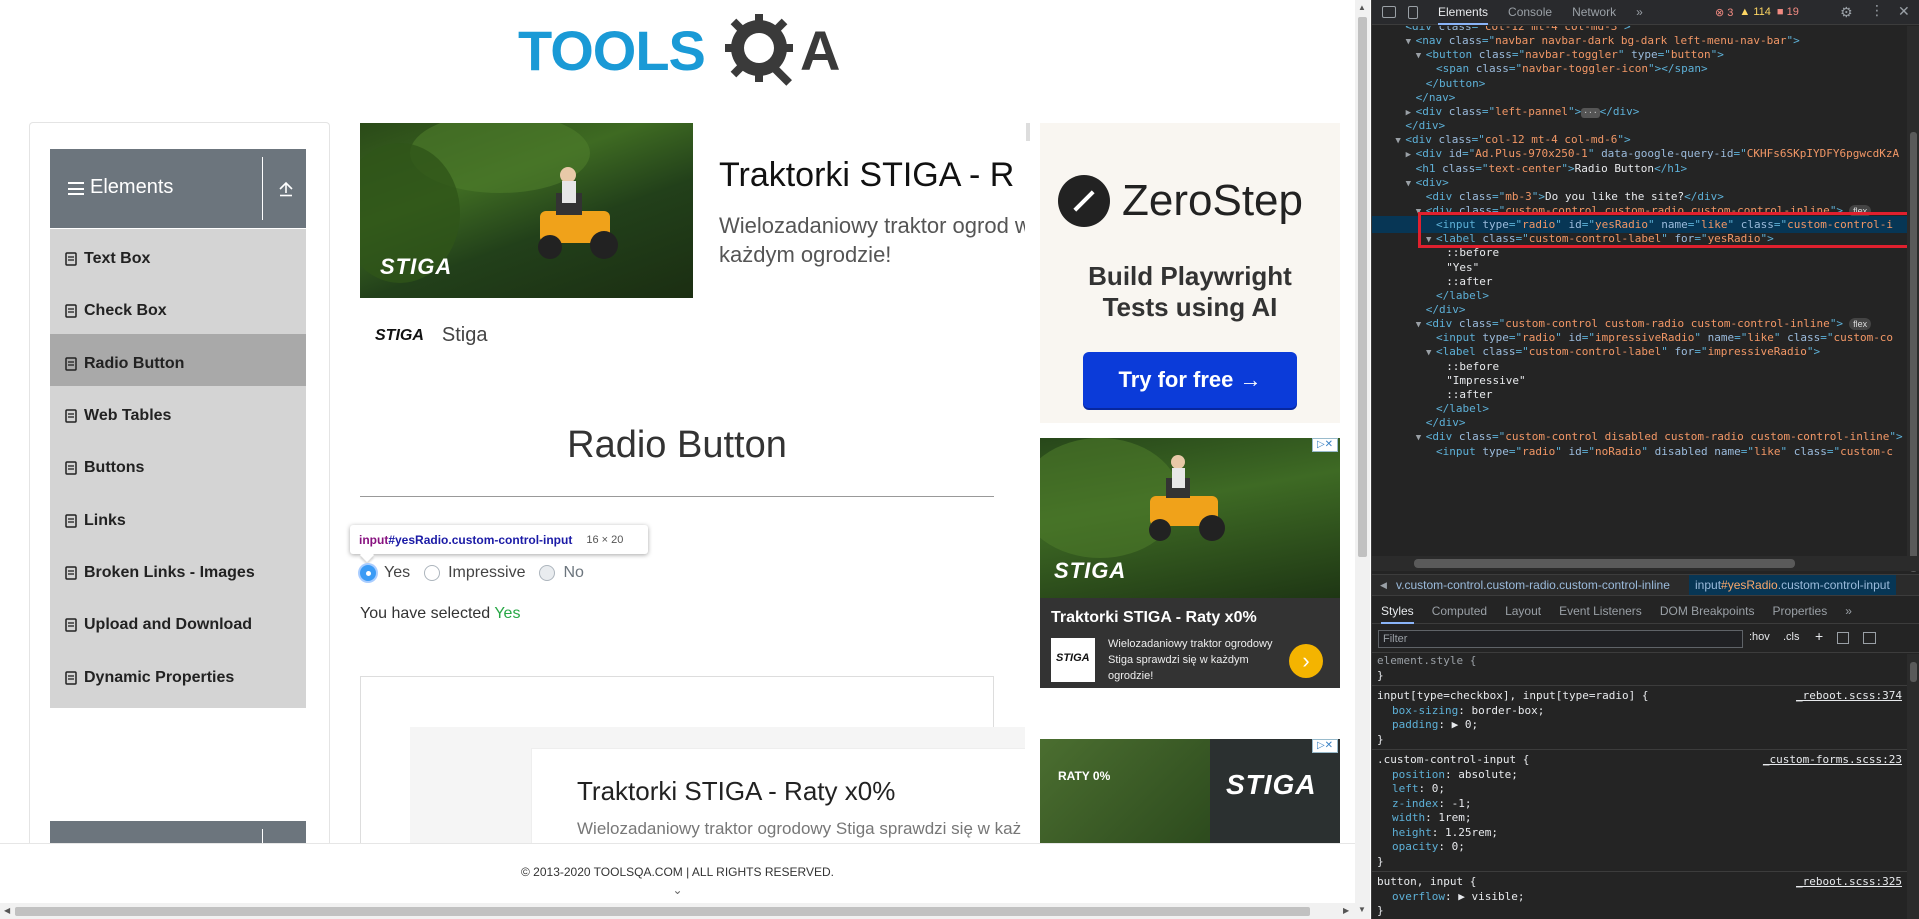 This screenshot has height=919, width=1919. I want to click on more-options-icon: ⋮, so click(1877, 10).